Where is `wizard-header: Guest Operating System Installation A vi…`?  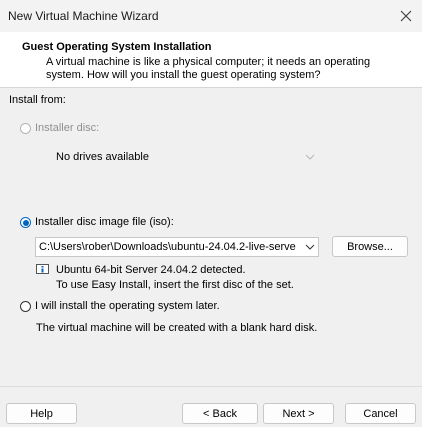 wizard-header: Guest Operating System Installation A vi… is located at coordinates (211, 60).